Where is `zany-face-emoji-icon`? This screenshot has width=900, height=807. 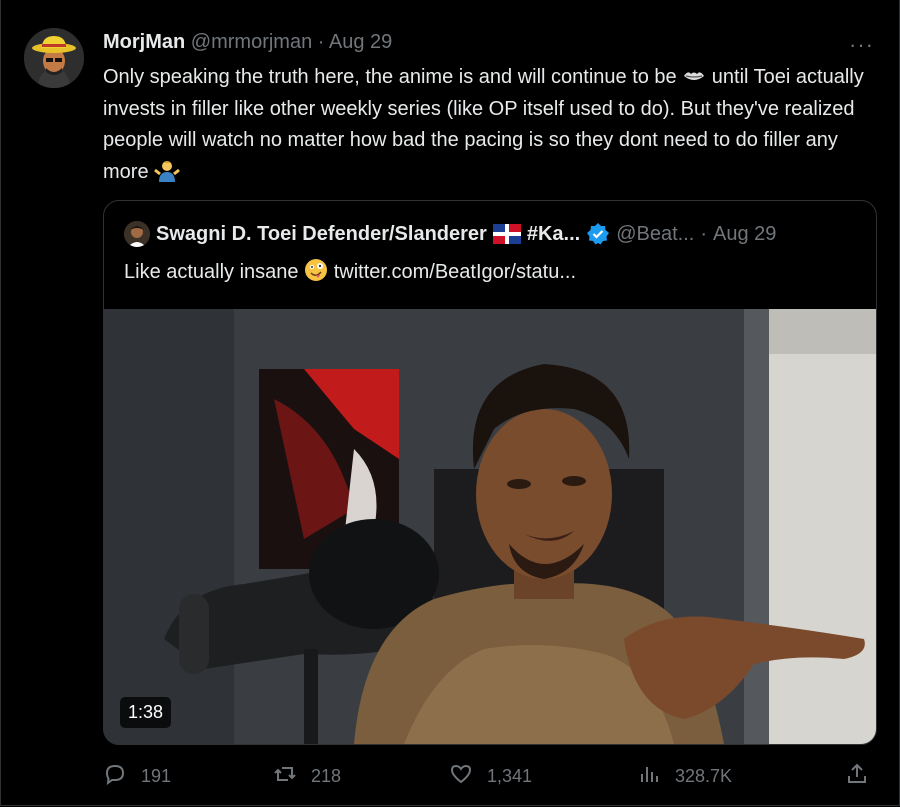 zany-face-emoji-icon is located at coordinates (316, 269).